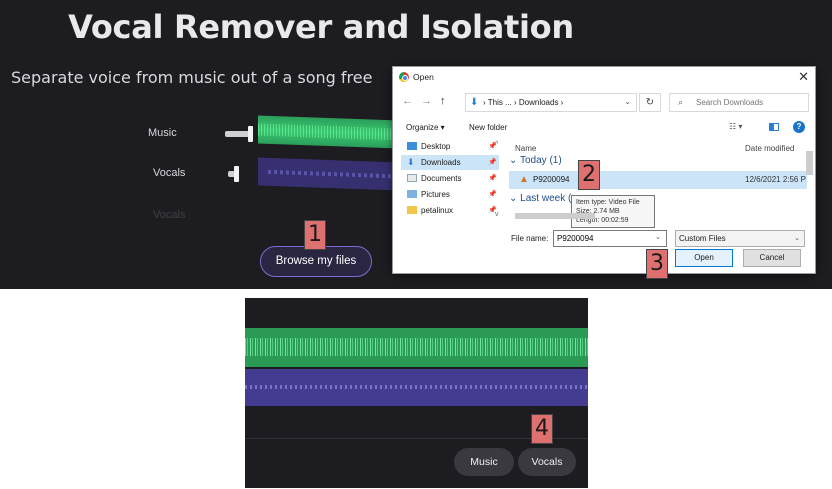 This screenshot has height=489, width=832. Describe the element at coordinates (702, 238) in the screenshot. I see `file-type-value: Custom Files` at that location.